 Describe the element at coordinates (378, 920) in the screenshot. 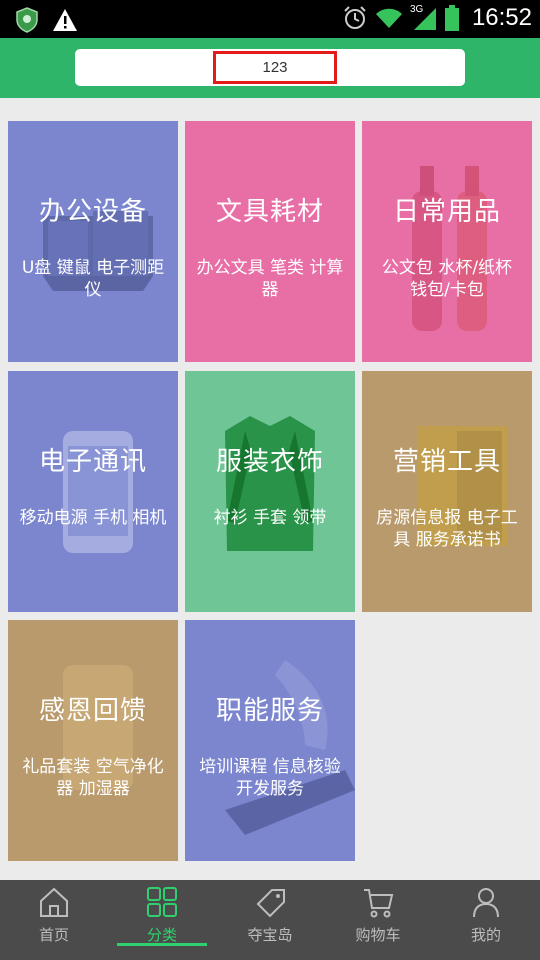

I see `nav-item-cart: 购物车` at that location.